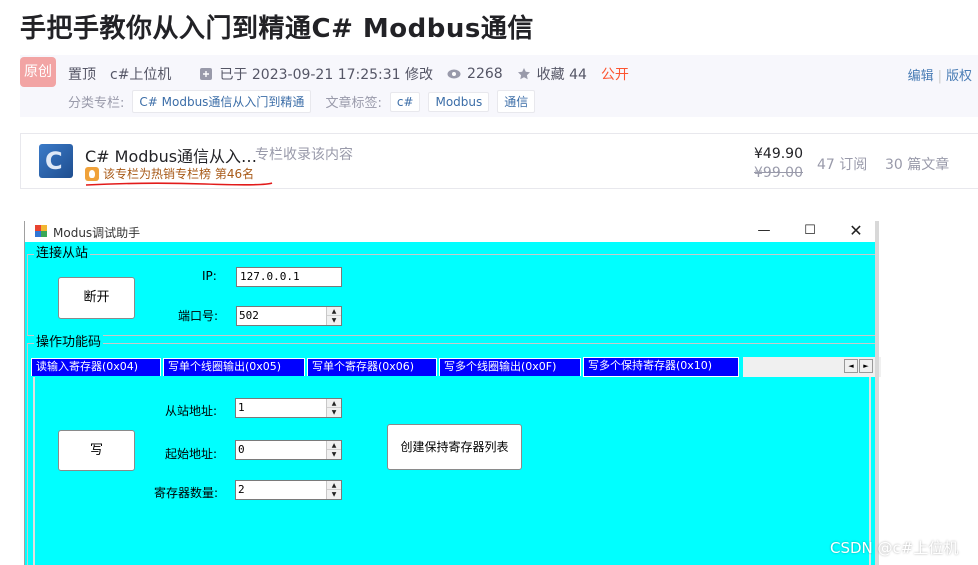  What do you see at coordinates (614, 75) in the screenshot?
I see `visibility-label: 公开` at bounding box center [614, 75].